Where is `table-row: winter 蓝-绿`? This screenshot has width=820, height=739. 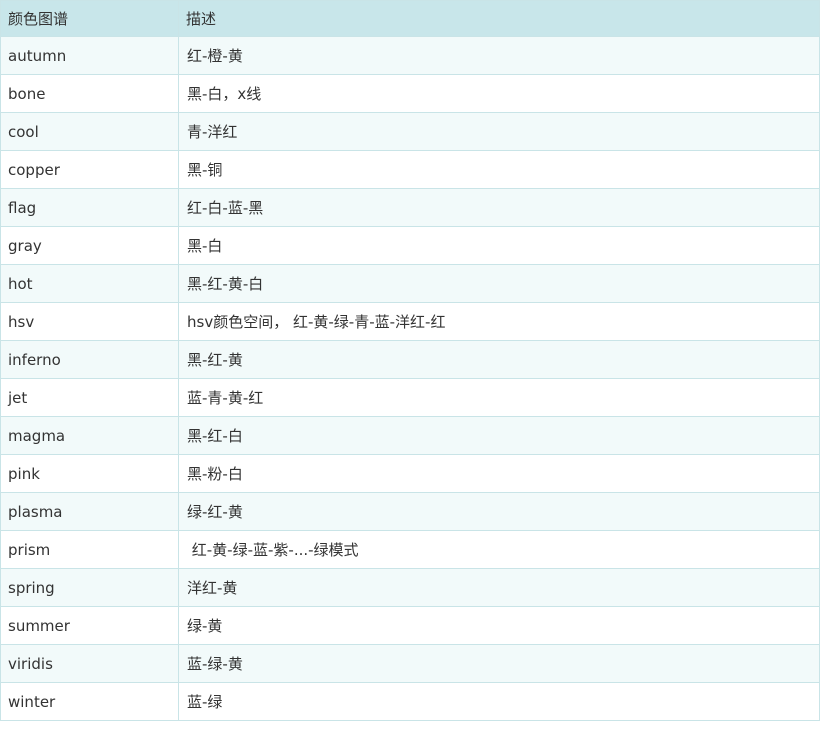 table-row: winter 蓝-绿 is located at coordinates (410, 701).